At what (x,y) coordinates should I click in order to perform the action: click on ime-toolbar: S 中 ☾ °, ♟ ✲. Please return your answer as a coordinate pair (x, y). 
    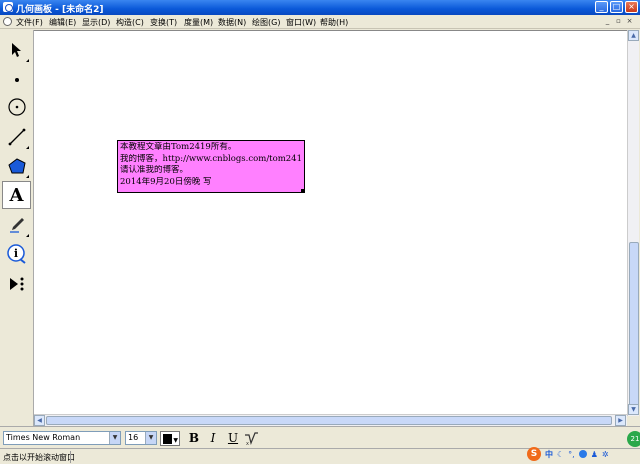
    Looking at the image, I should click on (577, 454).